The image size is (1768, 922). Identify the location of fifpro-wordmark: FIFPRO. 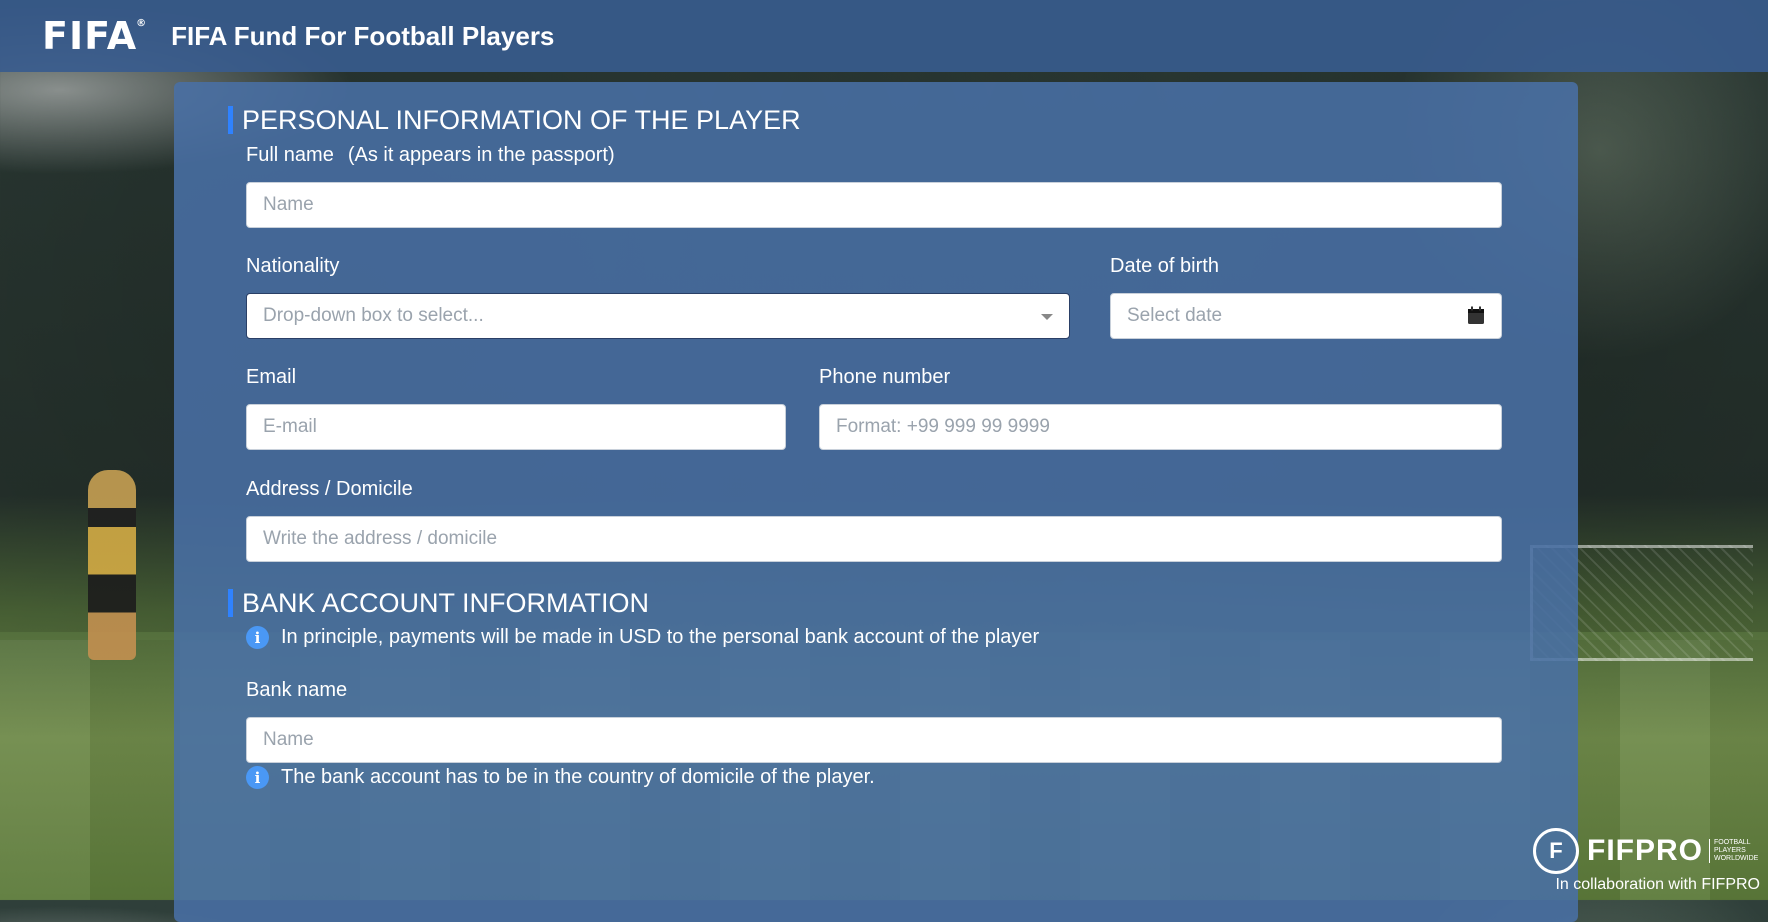
(1645, 850).